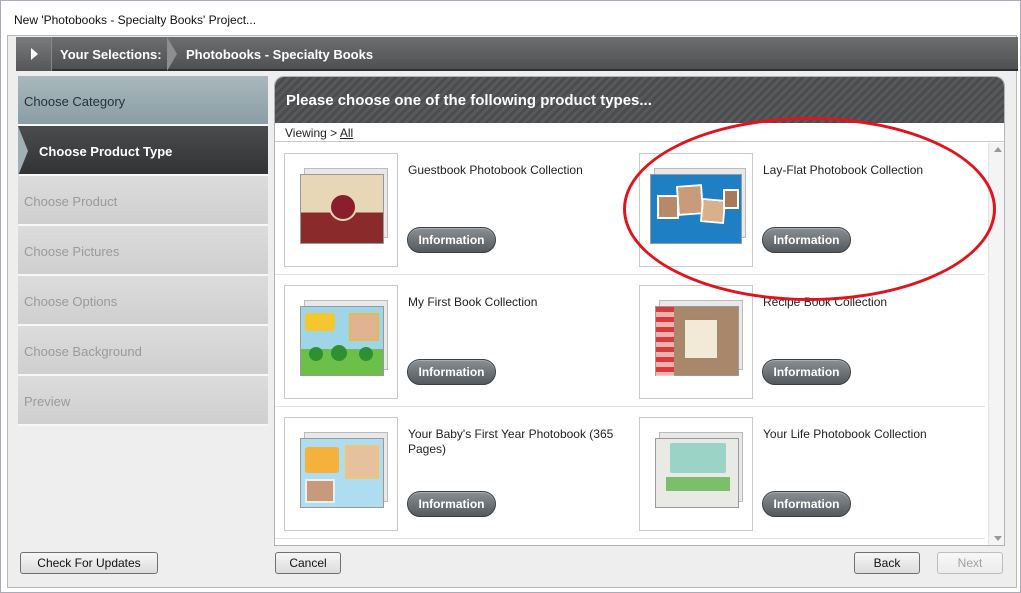  What do you see at coordinates (47, 401) in the screenshot?
I see `step-label: Preview` at bounding box center [47, 401].